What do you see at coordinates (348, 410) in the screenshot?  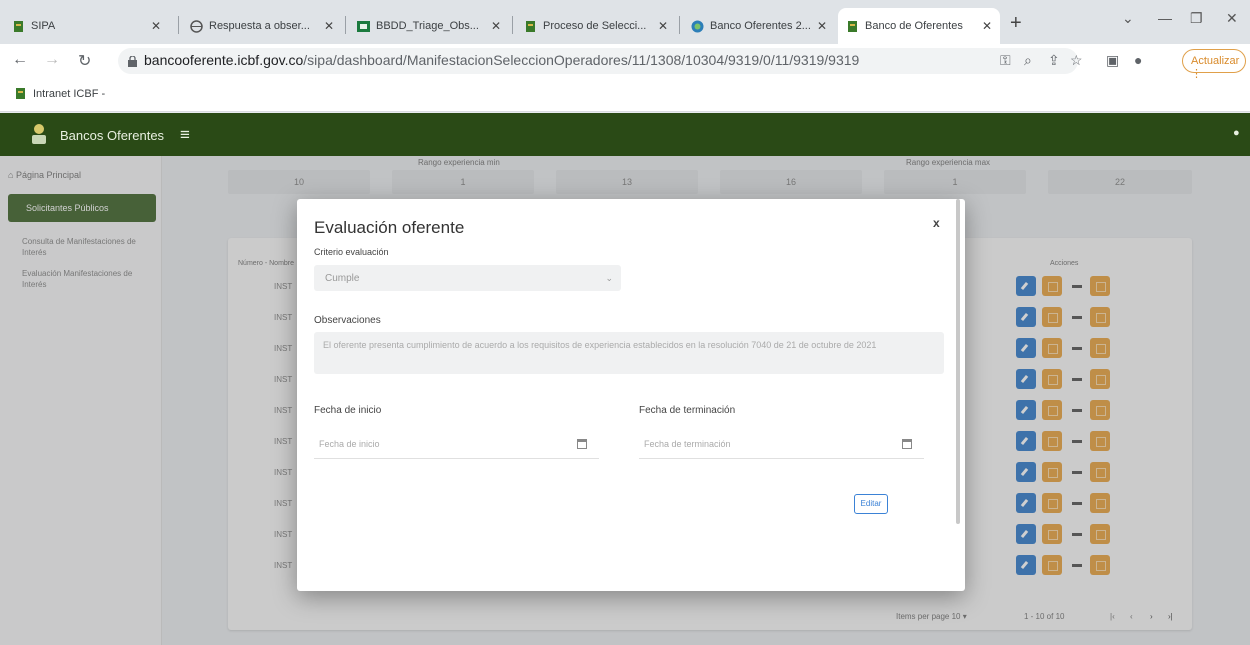 I see `start-date-label: Fecha de inicio` at bounding box center [348, 410].